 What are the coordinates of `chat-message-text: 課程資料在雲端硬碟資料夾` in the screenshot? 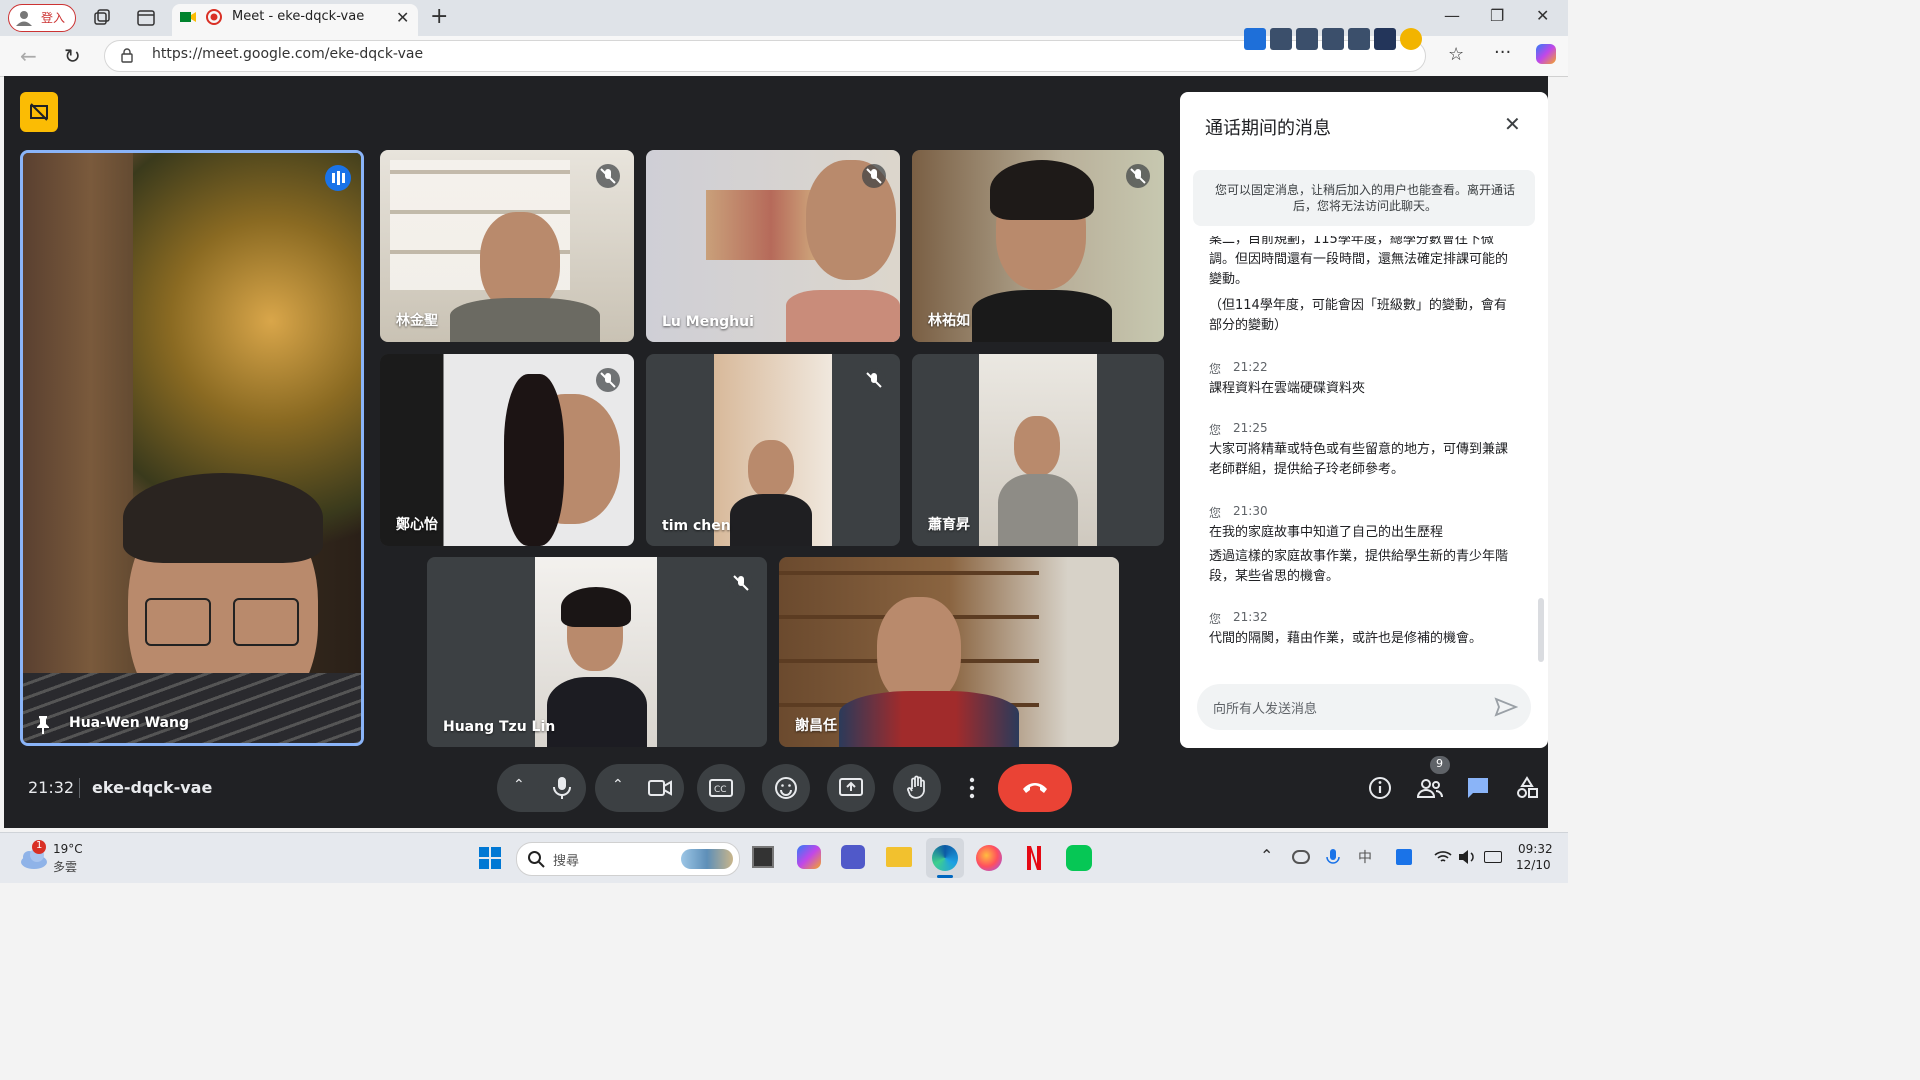 It's located at (1287, 388).